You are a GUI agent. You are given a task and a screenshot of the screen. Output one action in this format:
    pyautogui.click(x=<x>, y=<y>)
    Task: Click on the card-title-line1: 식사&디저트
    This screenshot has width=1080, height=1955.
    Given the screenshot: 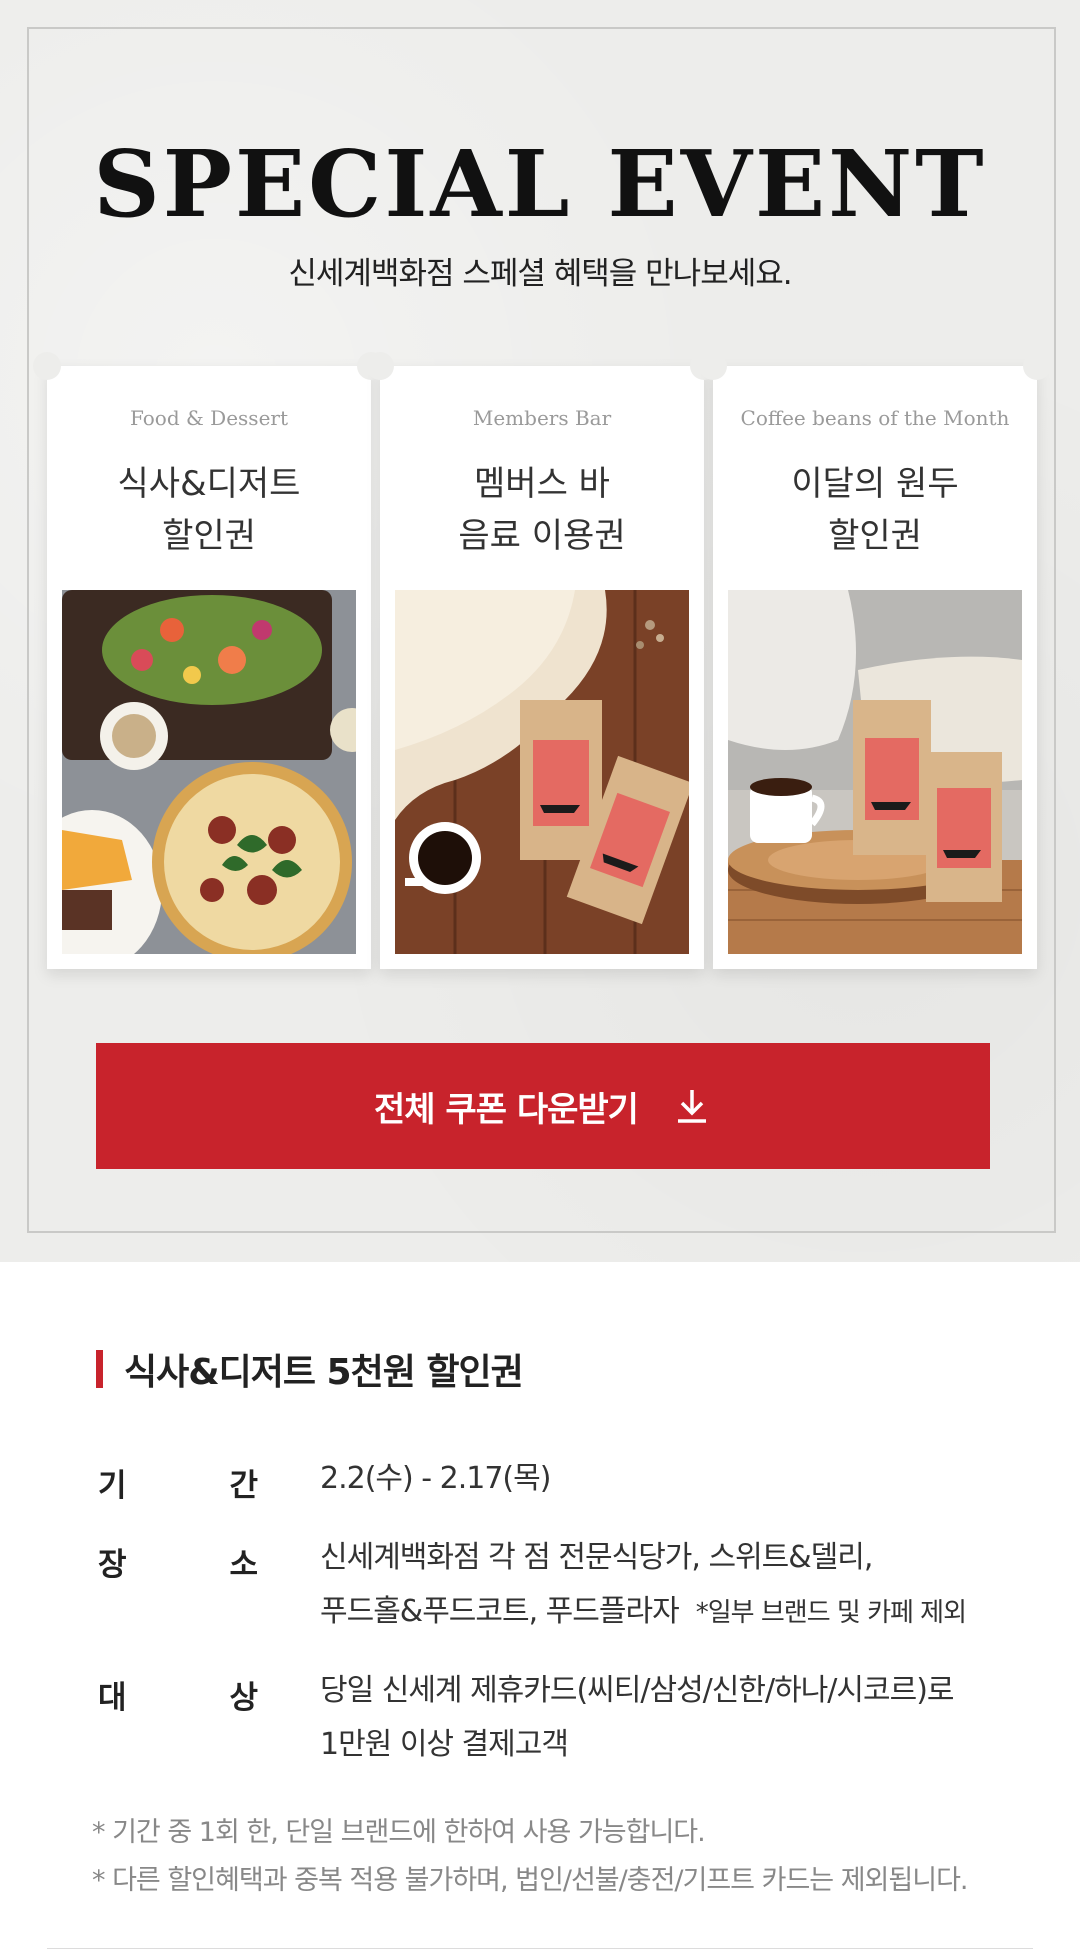 What is the action you would take?
    pyautogui.click(x=209, y=484)
    